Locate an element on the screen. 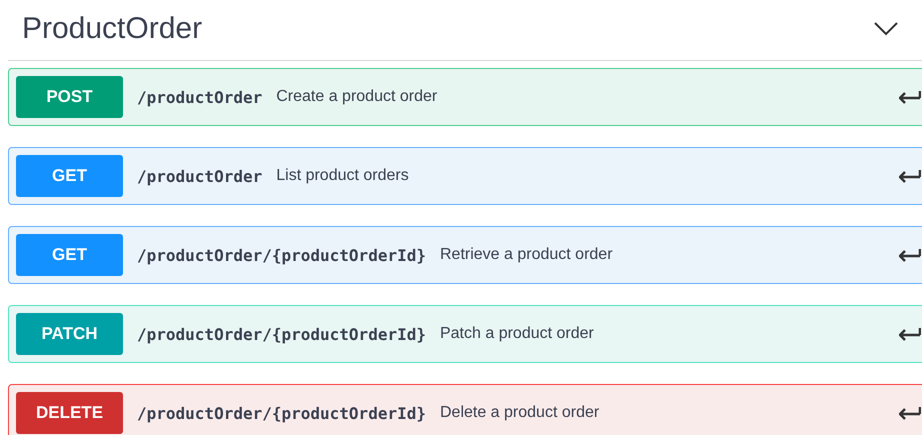 The width and height of the screenshot is (922, 435). method-badge: POST is located at coordinates (69, 97).